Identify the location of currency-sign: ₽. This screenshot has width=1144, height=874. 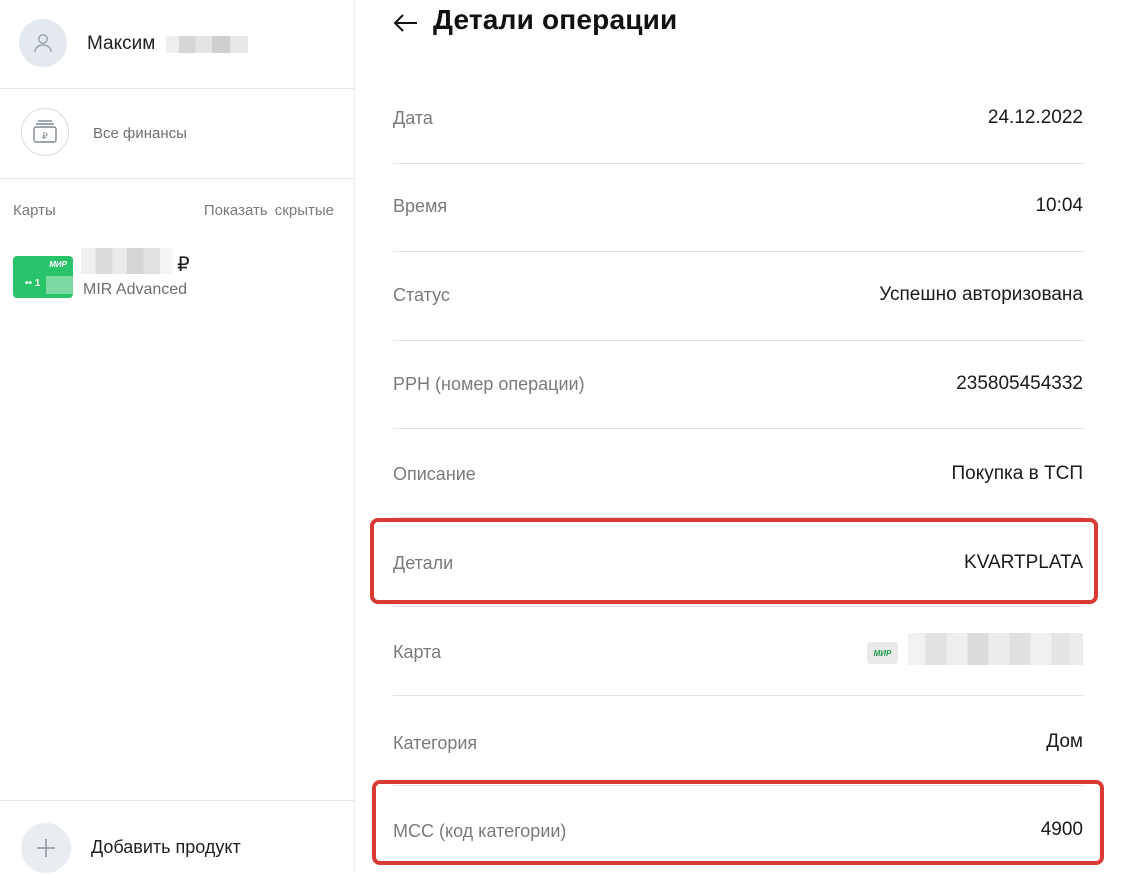
(183, 265).